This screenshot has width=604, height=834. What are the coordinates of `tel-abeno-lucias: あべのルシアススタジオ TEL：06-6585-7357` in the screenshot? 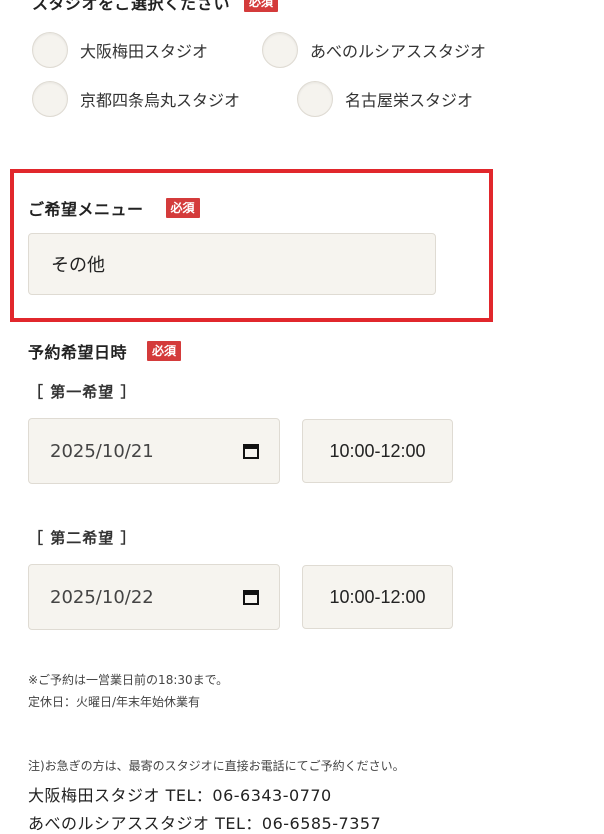 It's located at (204, 822).